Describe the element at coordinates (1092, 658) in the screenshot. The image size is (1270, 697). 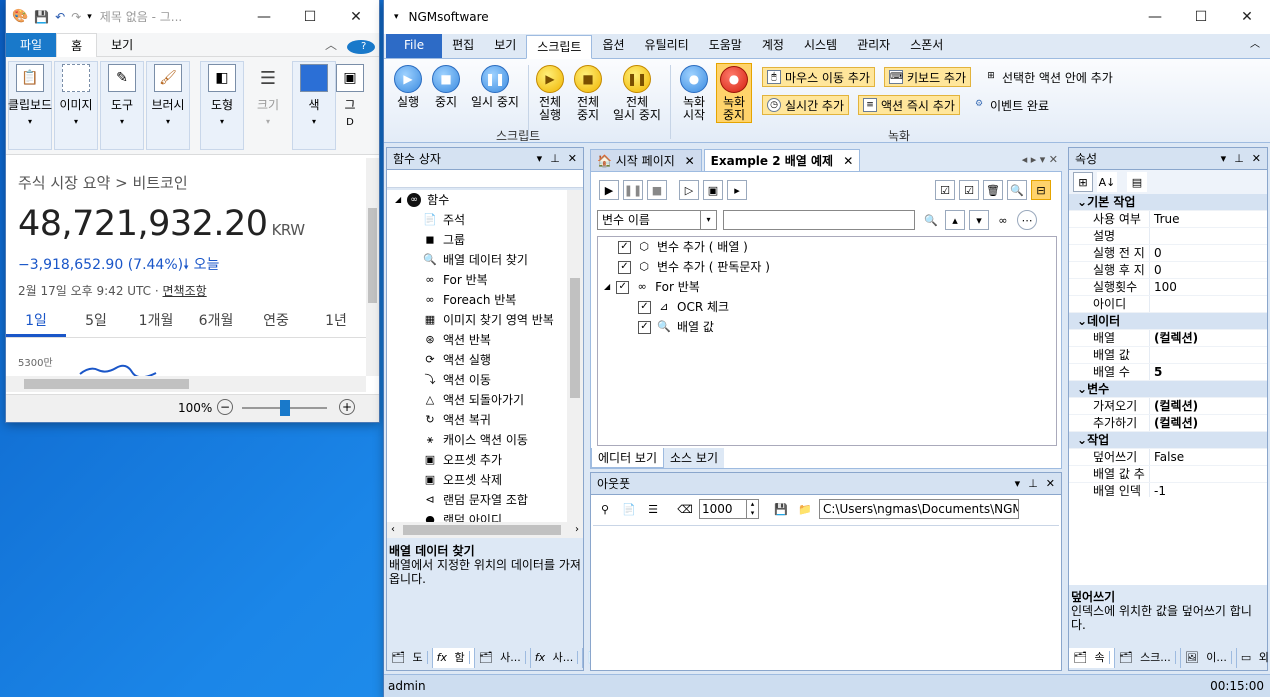
I see `tab-properties: 🗂 속` at that location.